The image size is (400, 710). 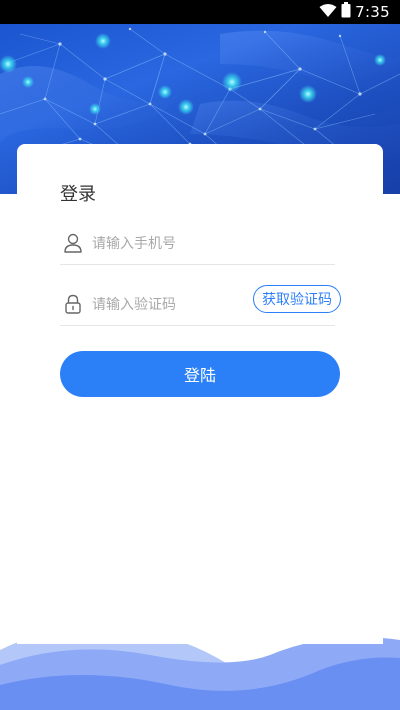 What do you see at coordinates (297, 299) in the screenshot?
I see `get-code-button: 获取验证码` at bounding box center [297, 299].